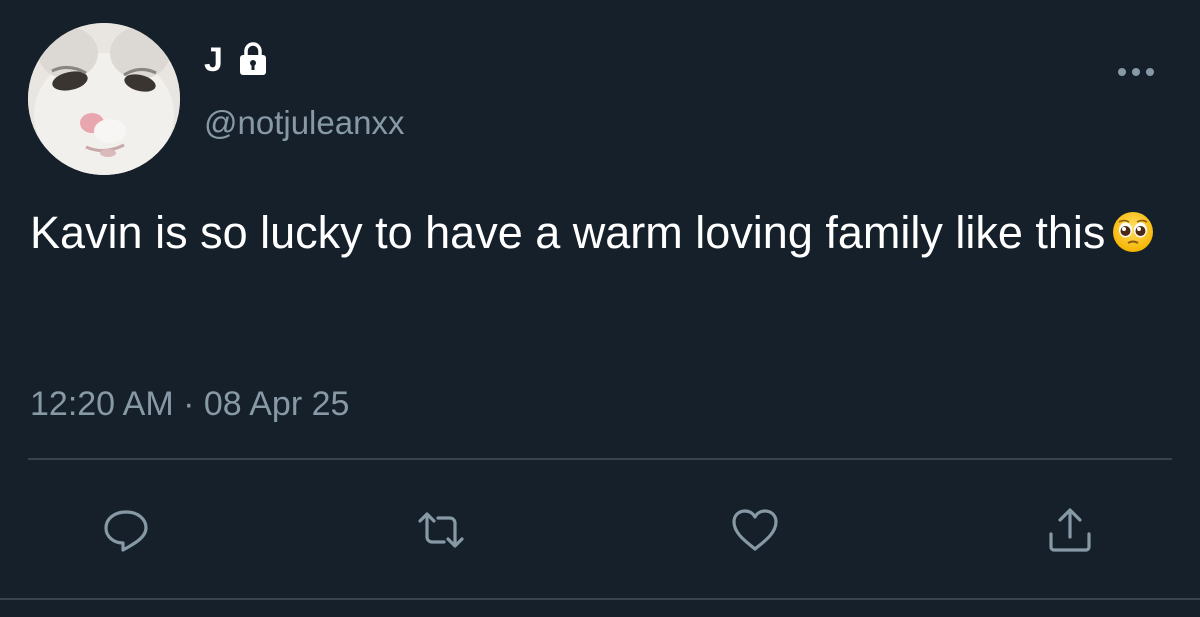 The height and width of the screenshot is (617, 1200). Describe the element at coordinates (304, 123) in the screenshot. I see `handle: @notjuleanxx` at that location.